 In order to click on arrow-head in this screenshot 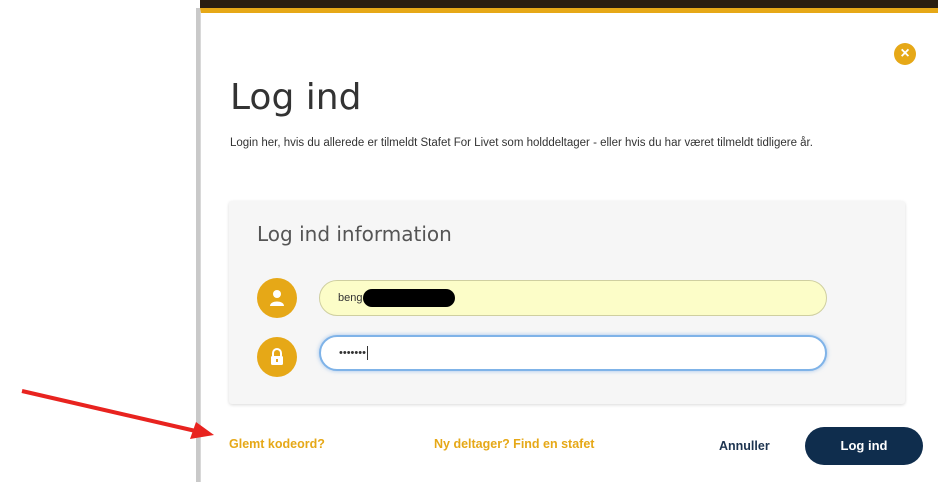, I will do `click(202, 430)`.